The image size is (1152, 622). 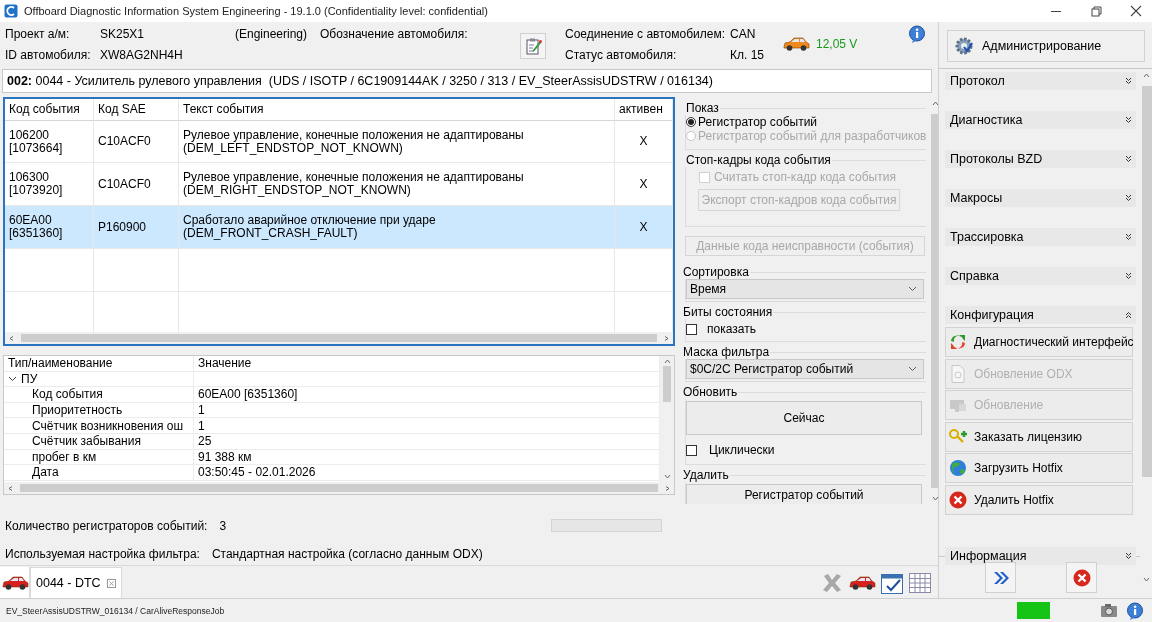 What do you see at coordinates (225, 456) in the screenshot?
I see `property-value: 91 388 км` at bounding box center [225, 456].